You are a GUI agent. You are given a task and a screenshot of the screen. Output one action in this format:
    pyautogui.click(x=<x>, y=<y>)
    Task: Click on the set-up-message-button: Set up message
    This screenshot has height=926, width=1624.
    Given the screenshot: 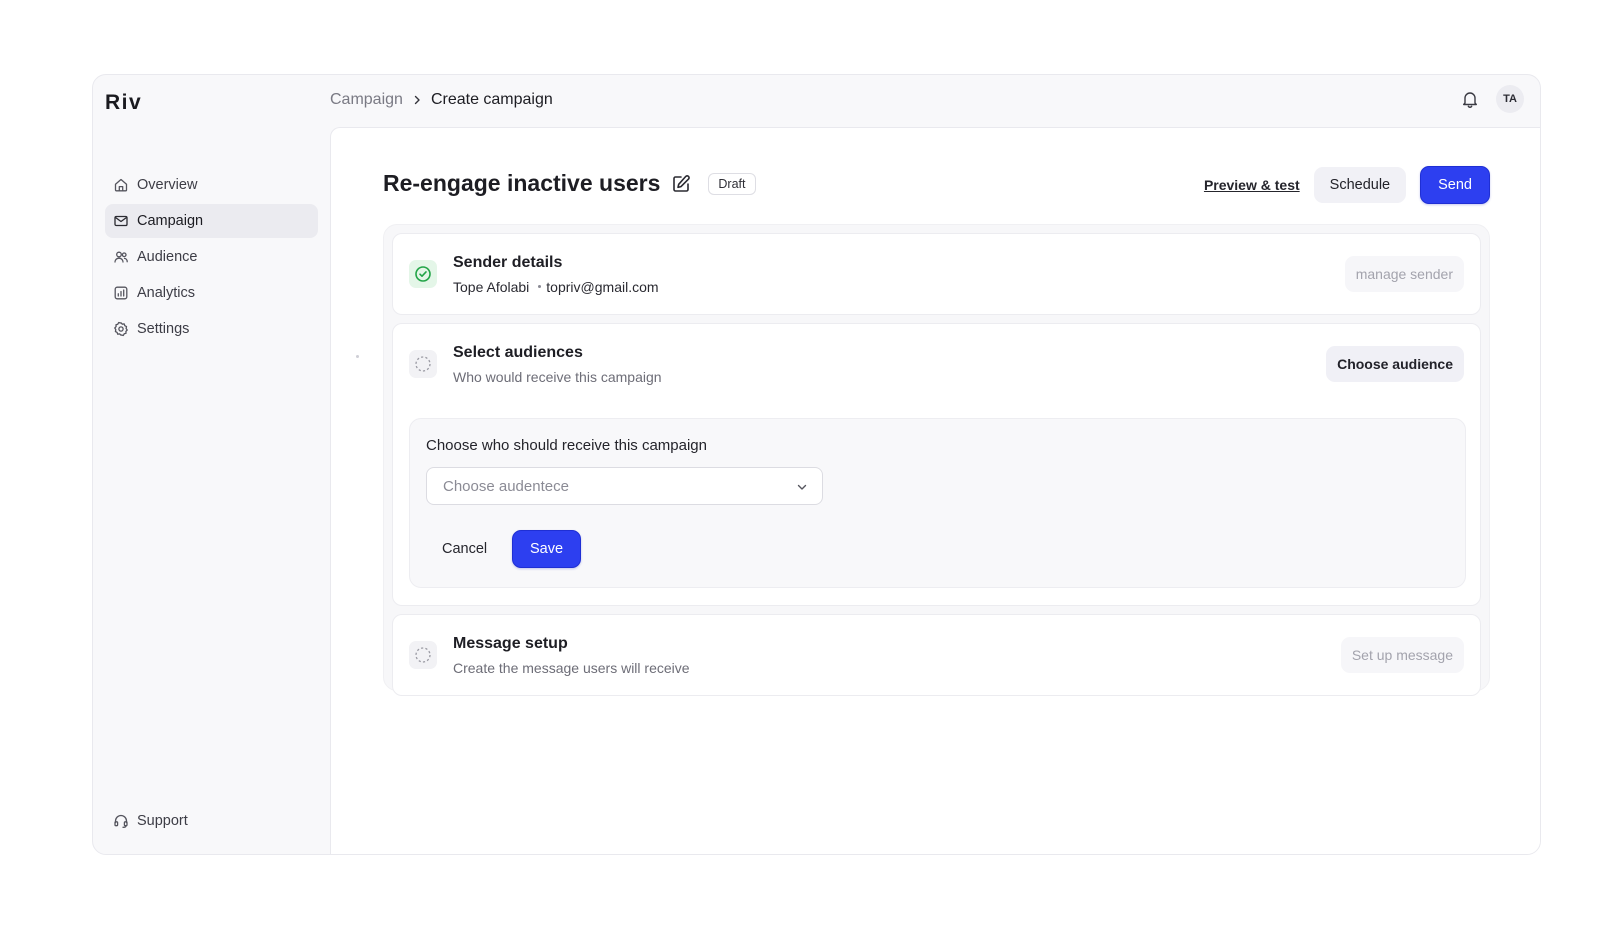 What is the action you would take?
    pyautogui.click(x=1402, y=655)
    